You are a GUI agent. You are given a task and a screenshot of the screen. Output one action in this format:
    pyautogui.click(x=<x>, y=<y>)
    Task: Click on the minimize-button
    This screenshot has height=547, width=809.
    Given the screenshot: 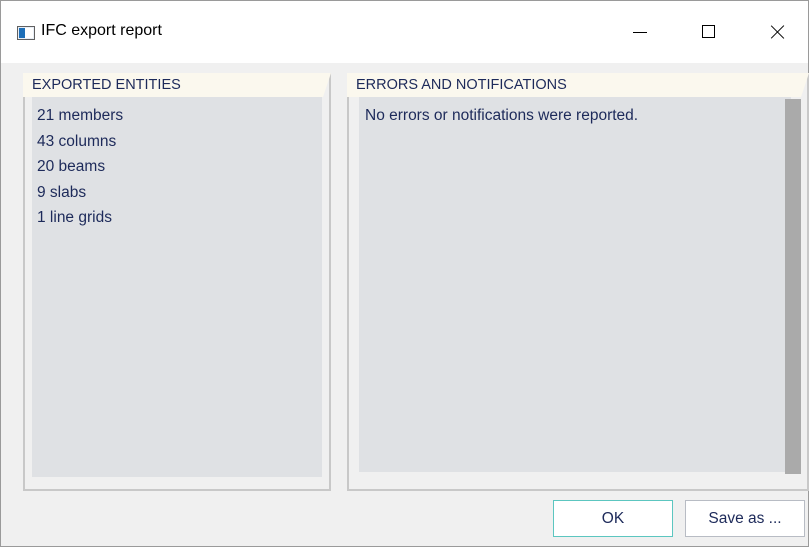 What is the action you would take?
    pyautogui.click(x=640, y=32)
    